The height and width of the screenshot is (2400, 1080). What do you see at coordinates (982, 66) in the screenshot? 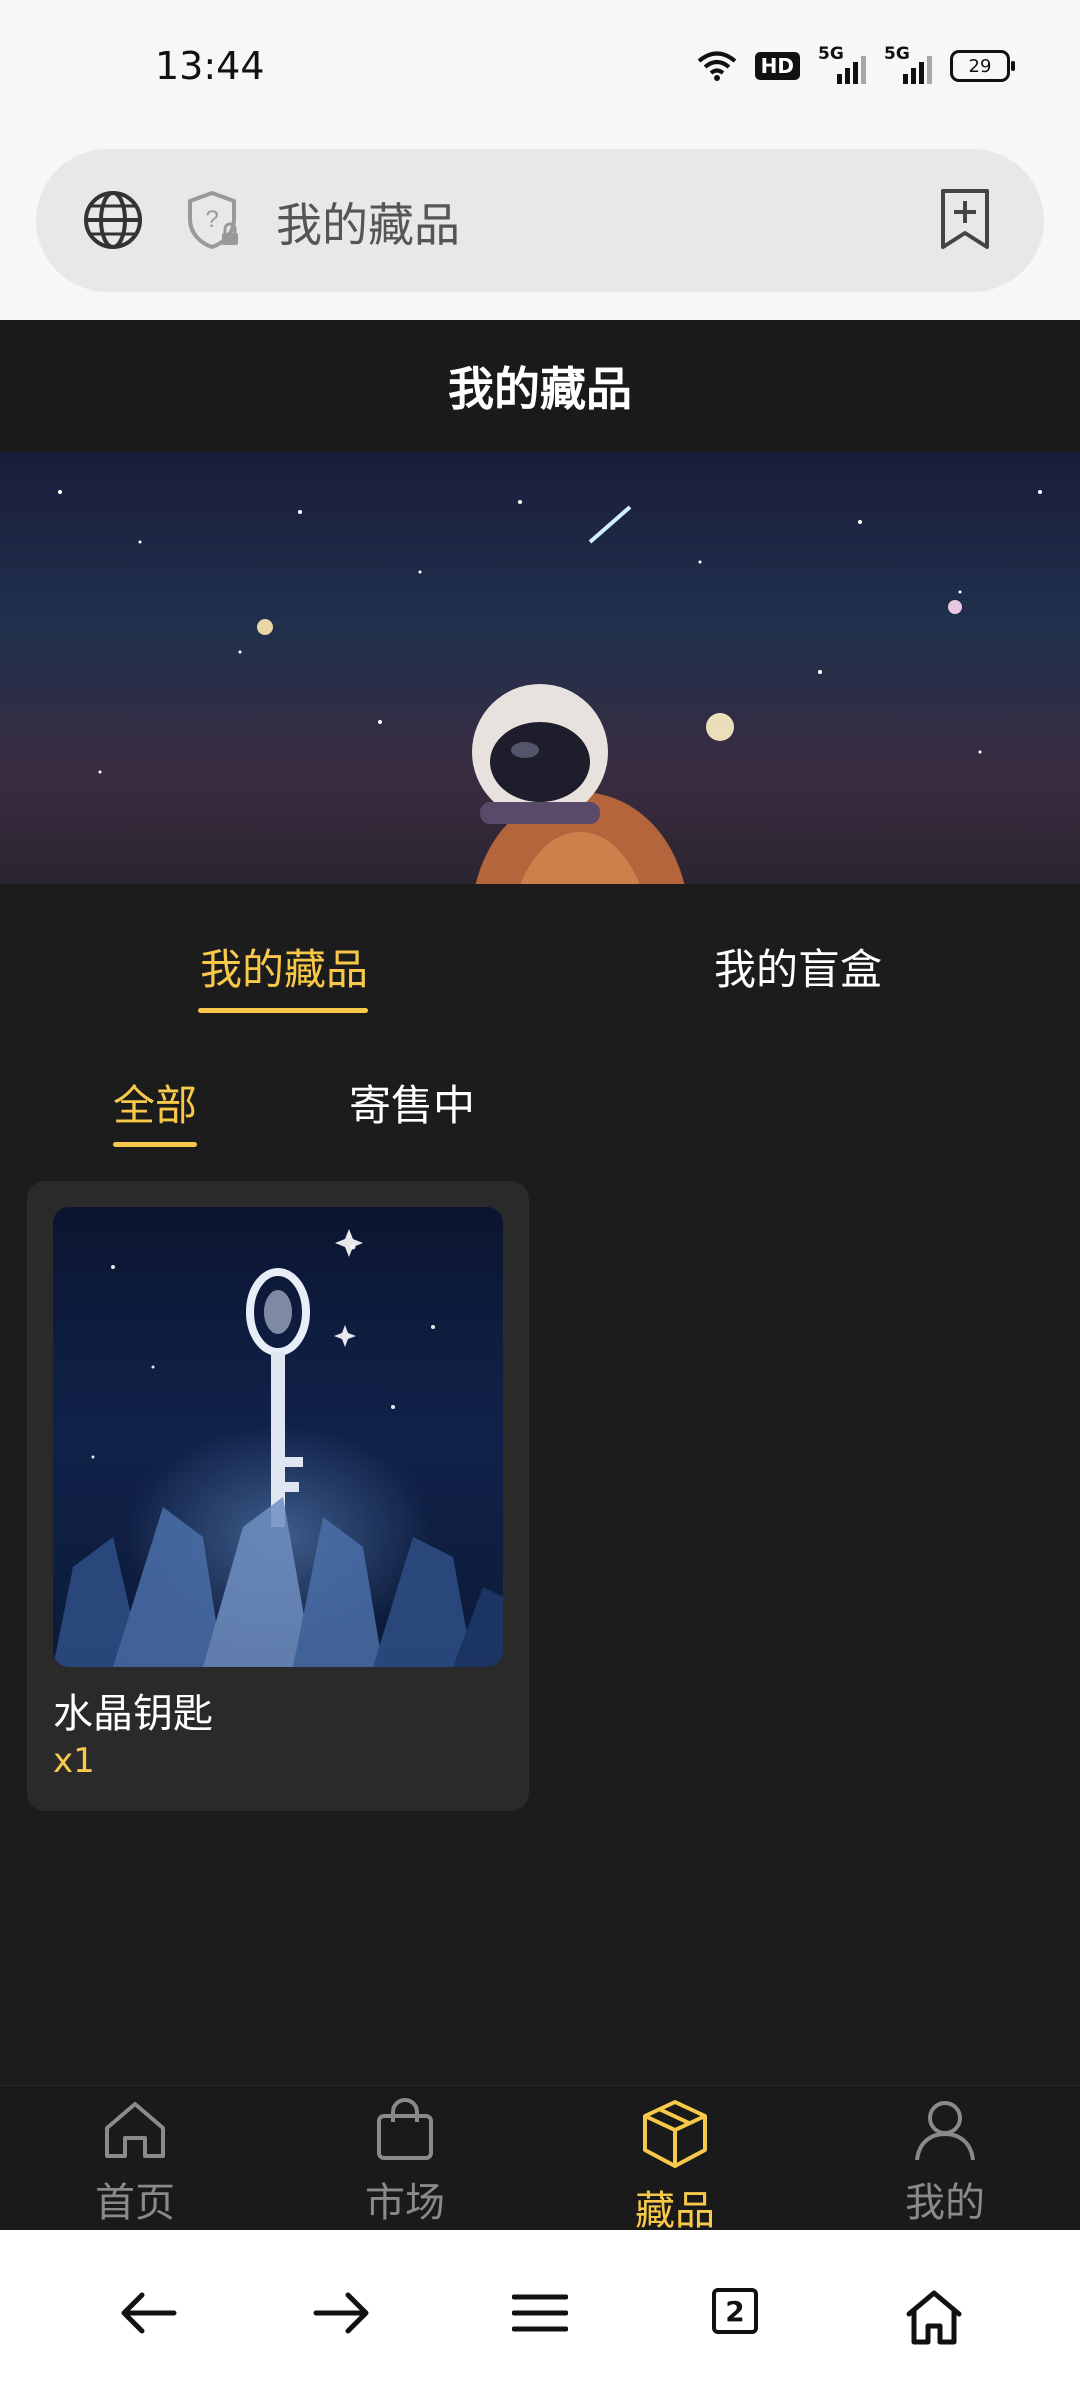
I see `battery-icon: 29` at bounding box center [982, 66].